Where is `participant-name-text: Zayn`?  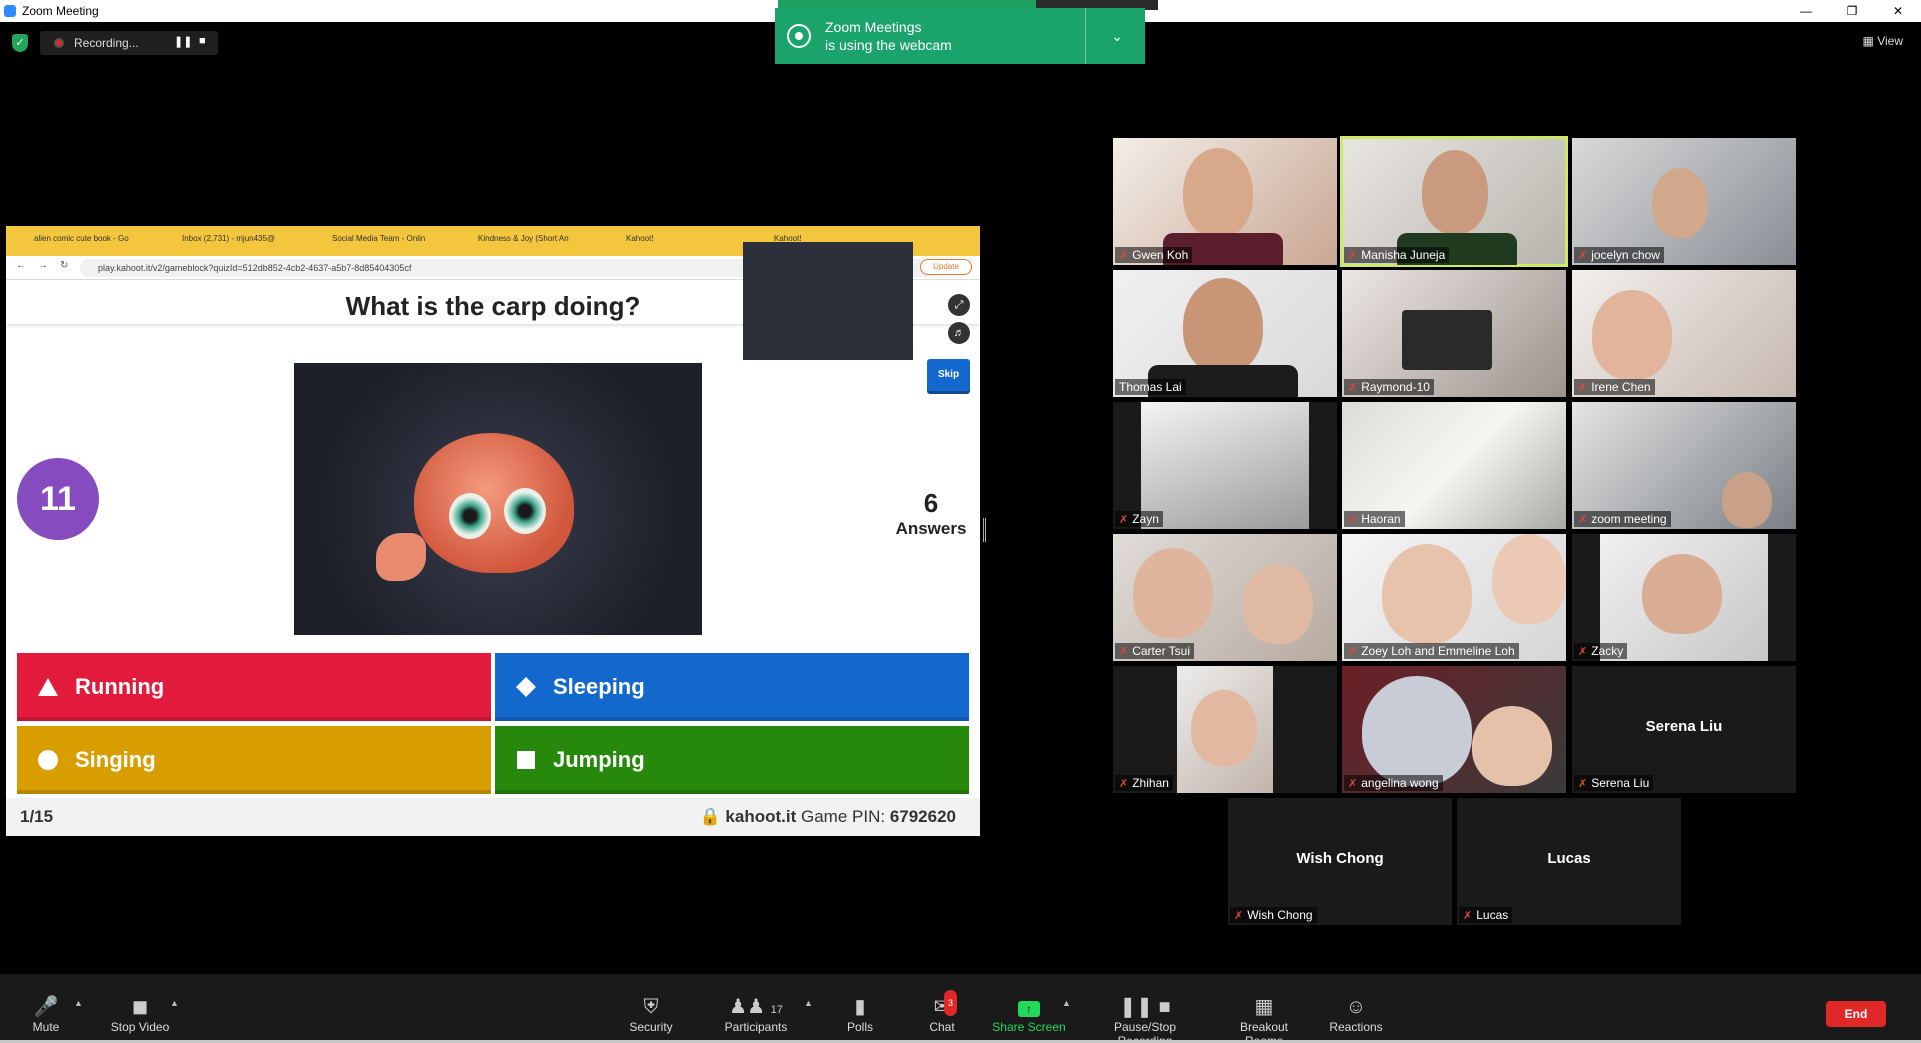 participant-name-text: Zayn is located at coordinates (1145, 519).